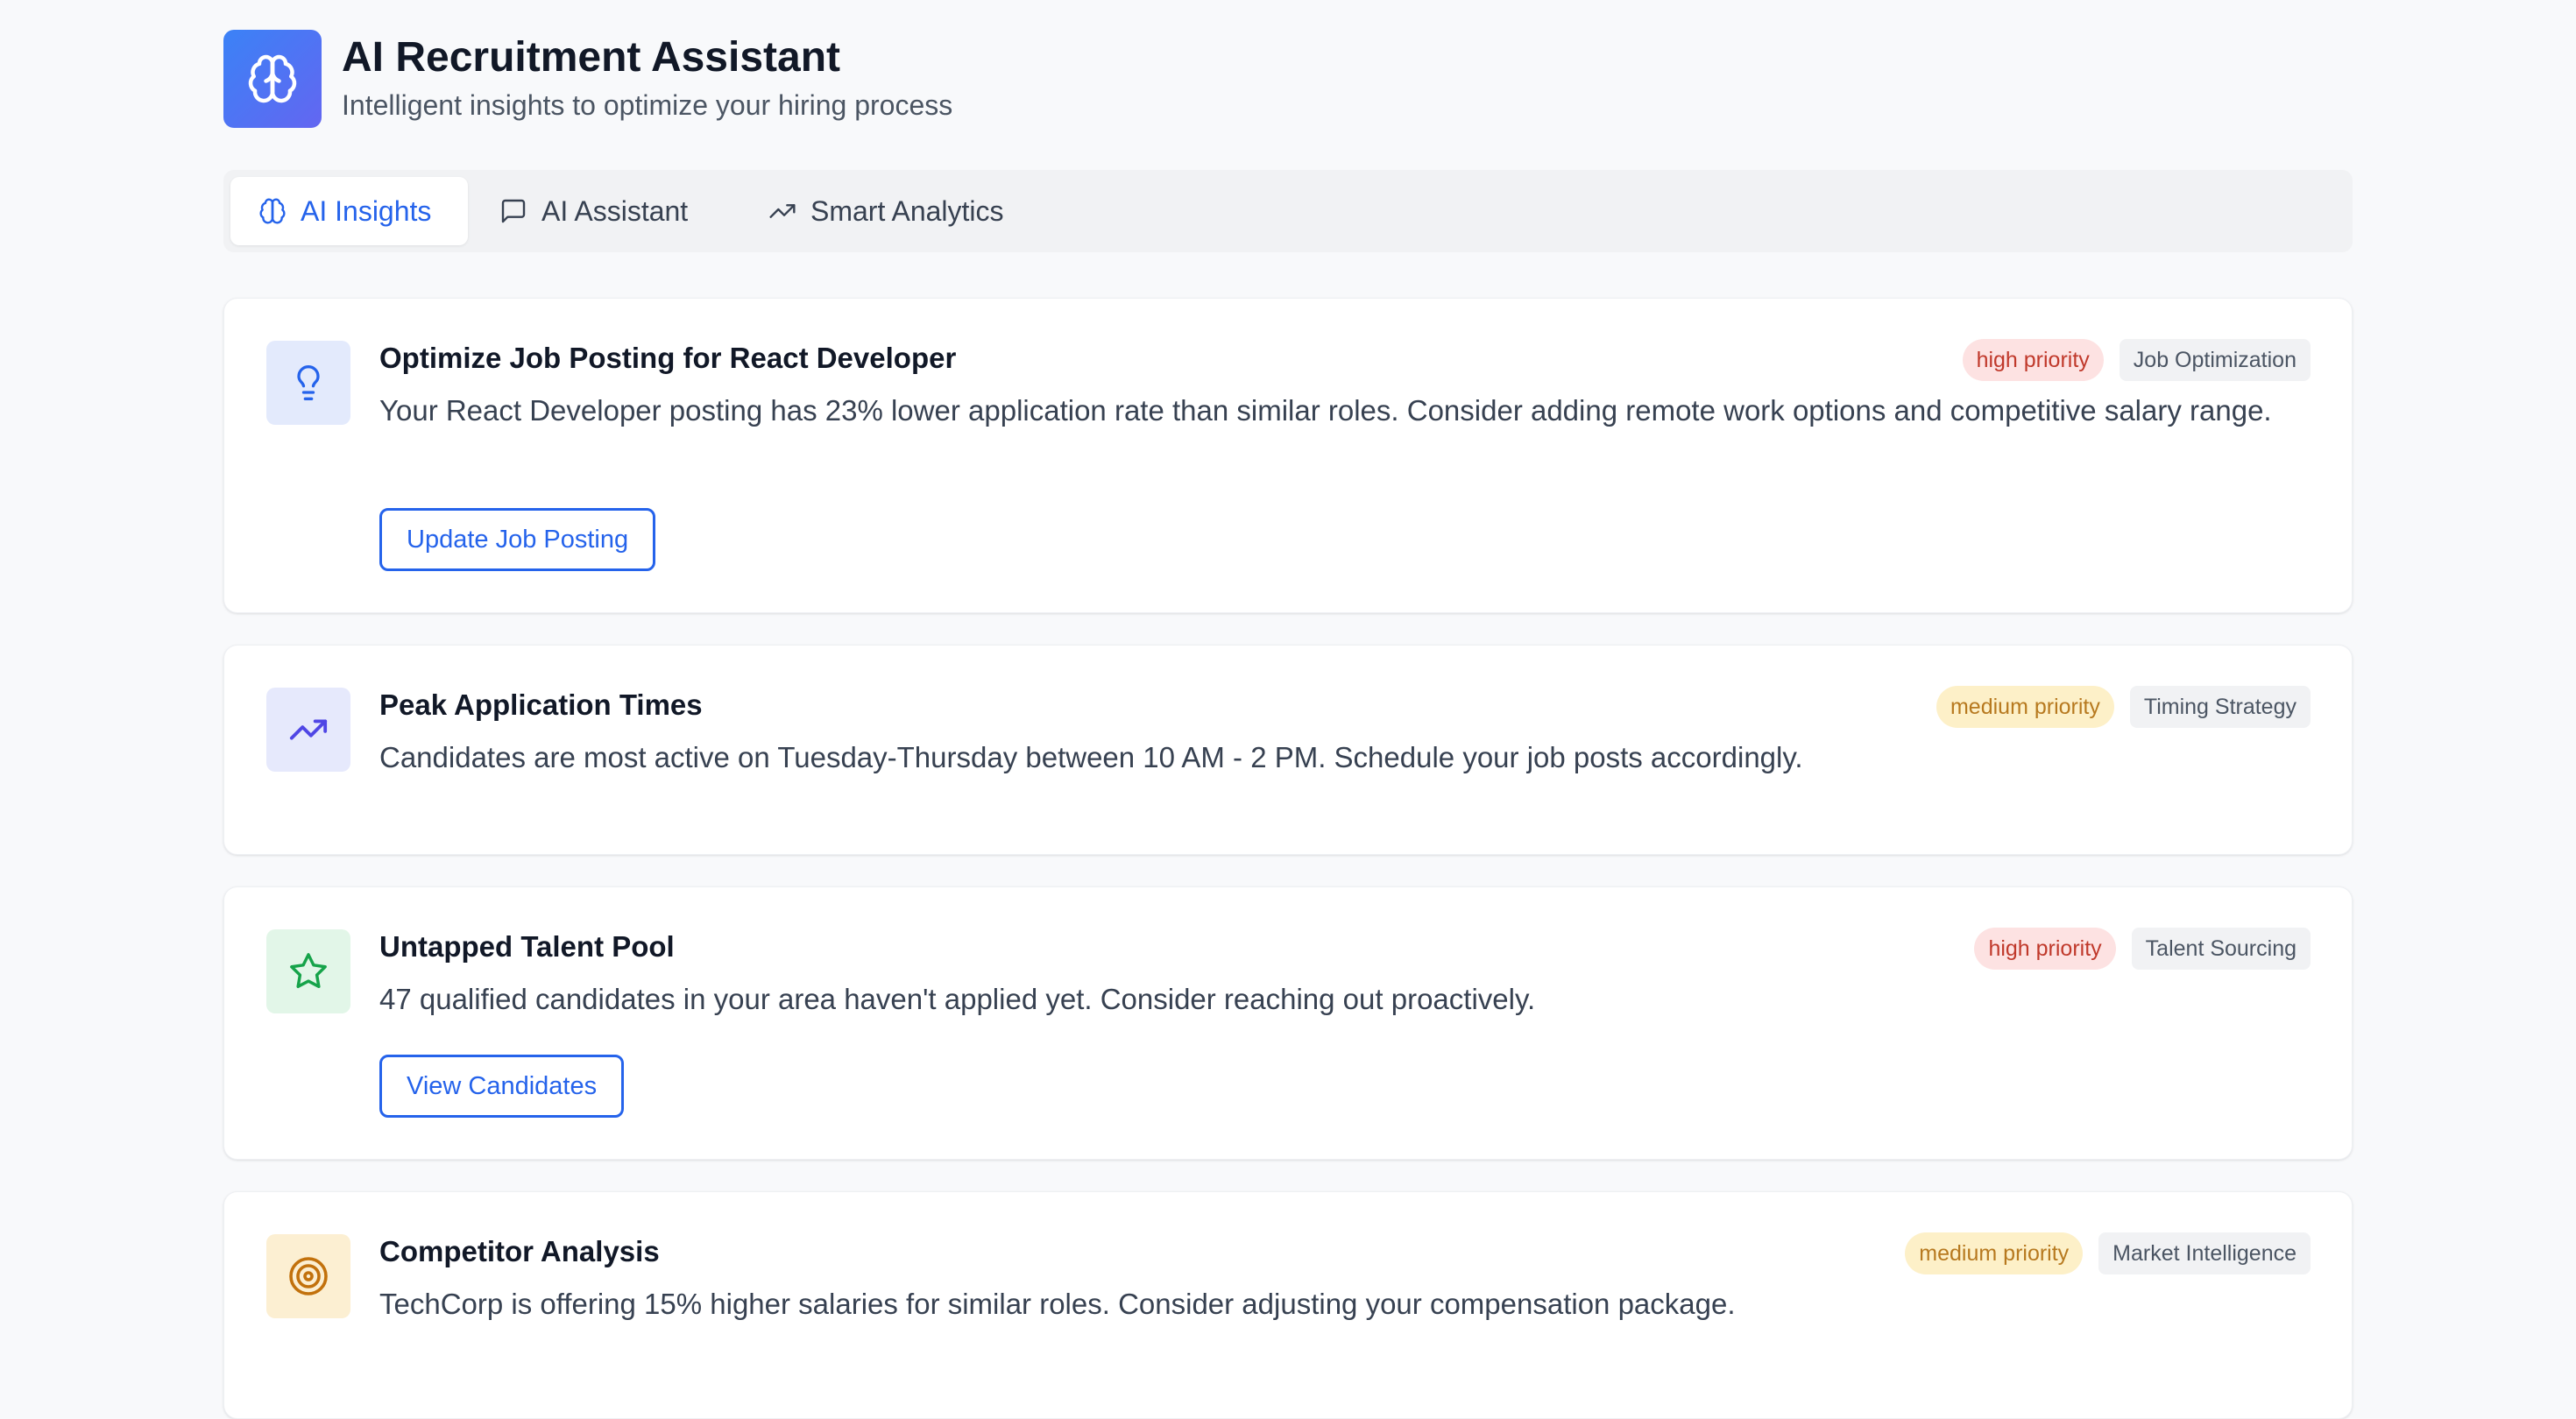  I want to click on tab-bar: AI Insights AI Assistant Smart Analytics, so click(1288, 211).